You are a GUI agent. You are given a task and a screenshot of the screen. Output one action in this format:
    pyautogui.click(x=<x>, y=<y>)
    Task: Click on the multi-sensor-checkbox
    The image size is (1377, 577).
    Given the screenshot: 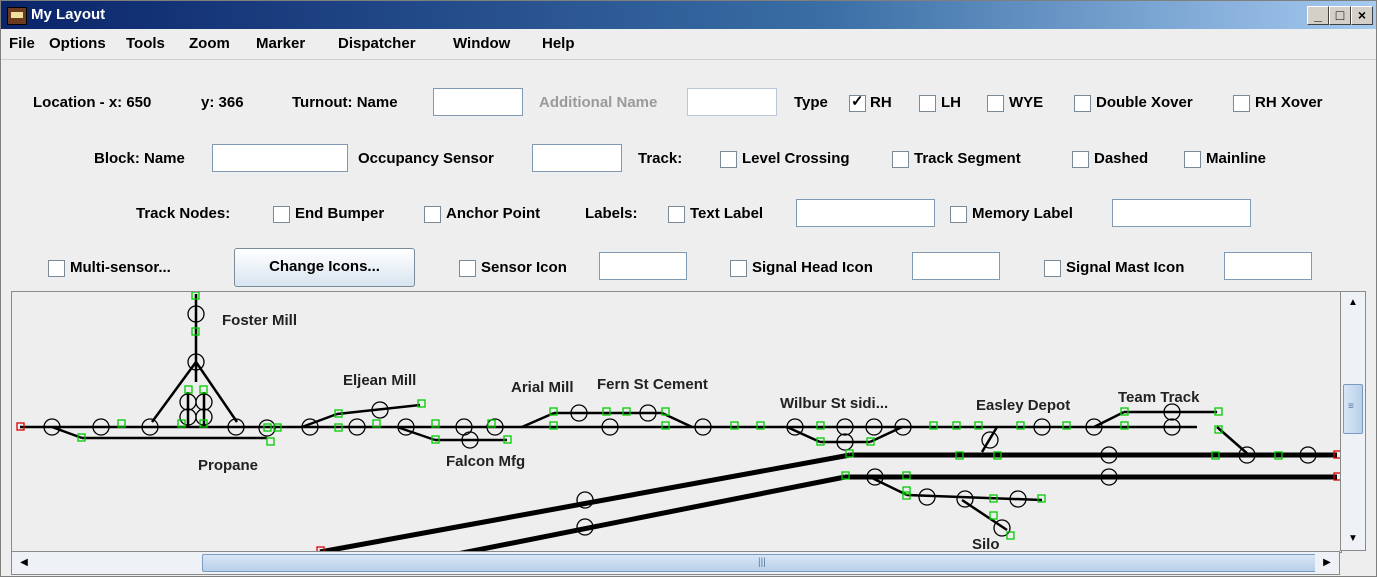 What is the action you would take?
    pyautogui.click(x=56, y=268)
    